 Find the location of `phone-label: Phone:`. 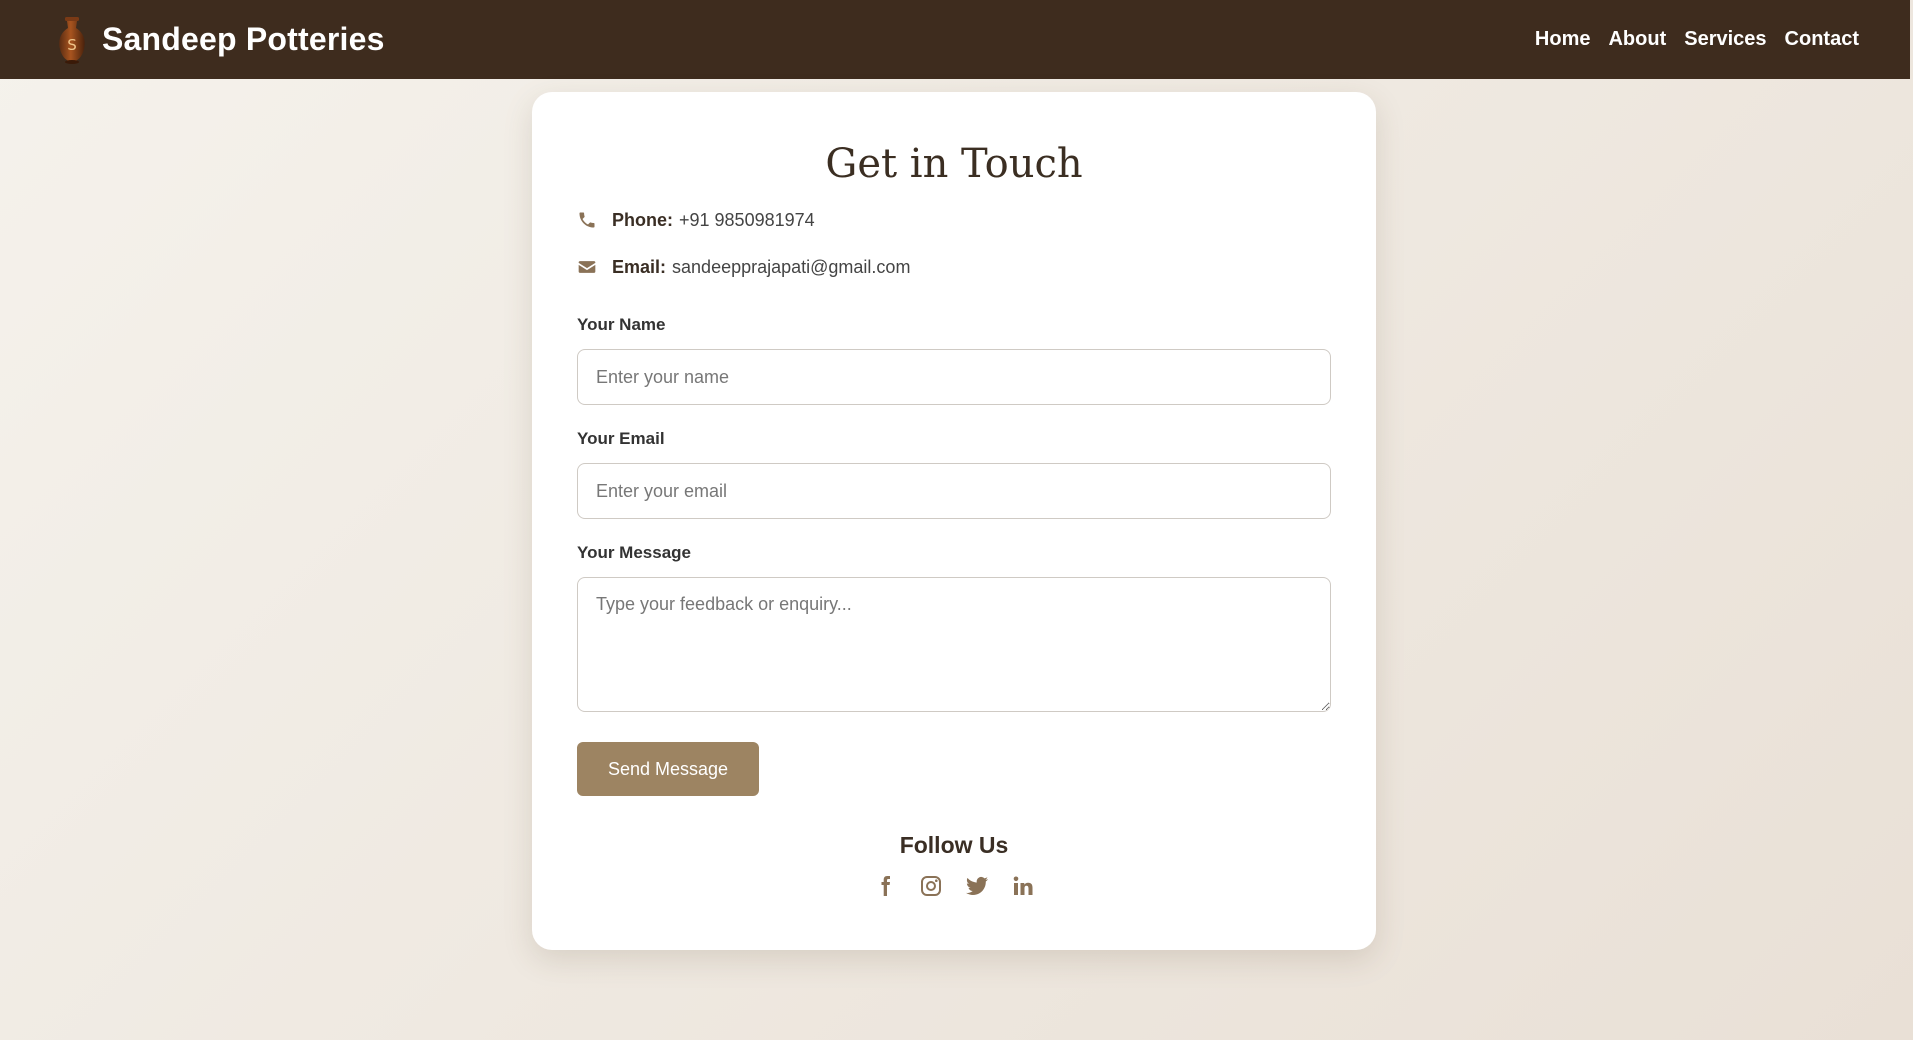

phone-label: Phone: is located at coordinates (642, 219).